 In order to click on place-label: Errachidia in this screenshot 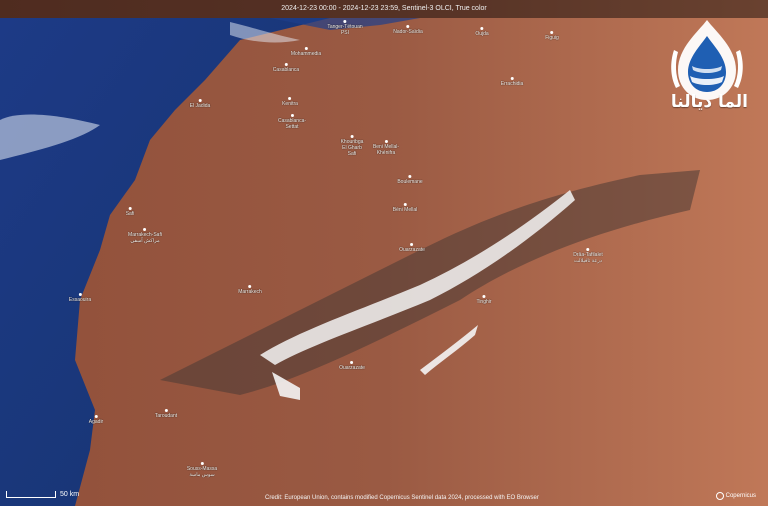, I will do `click(512, 82)`.